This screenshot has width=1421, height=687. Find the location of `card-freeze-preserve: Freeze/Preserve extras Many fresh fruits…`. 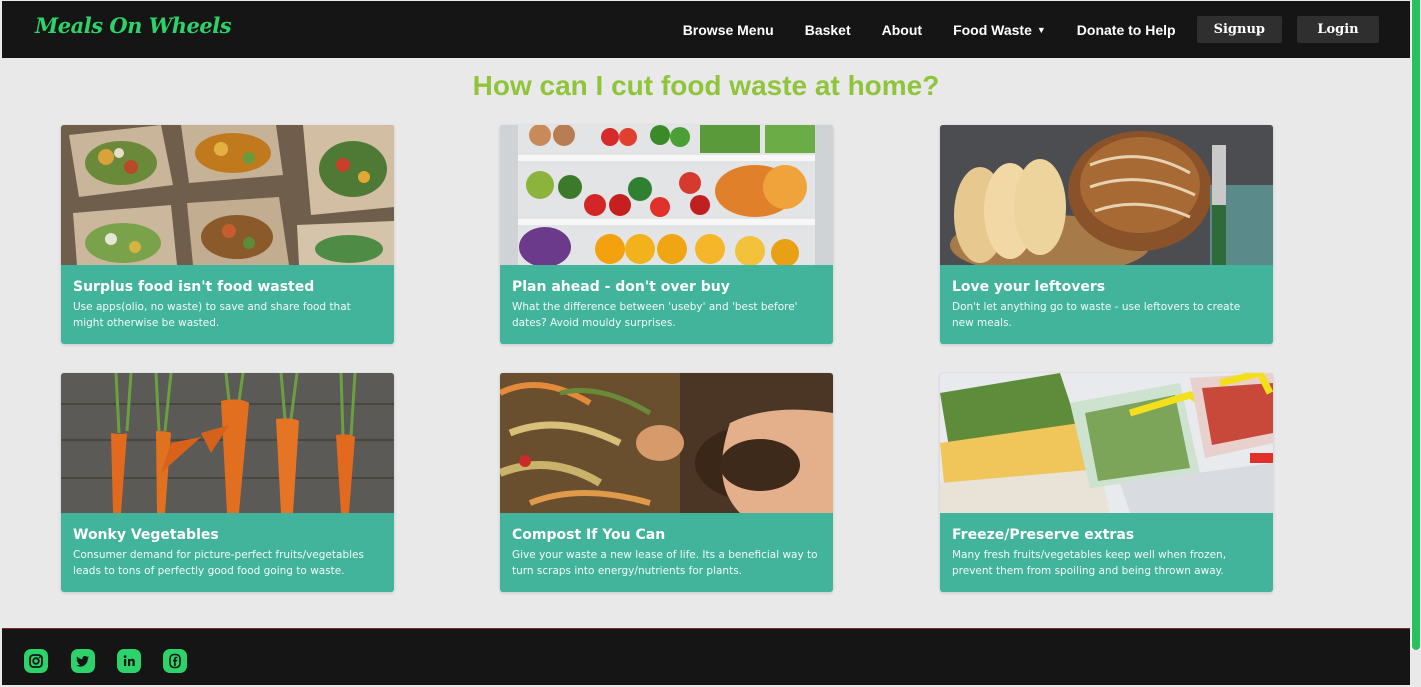

card-freeze-preserve: Freeze/Preserve extras Many fresh fruits… is located at coordinates (1106, 482).